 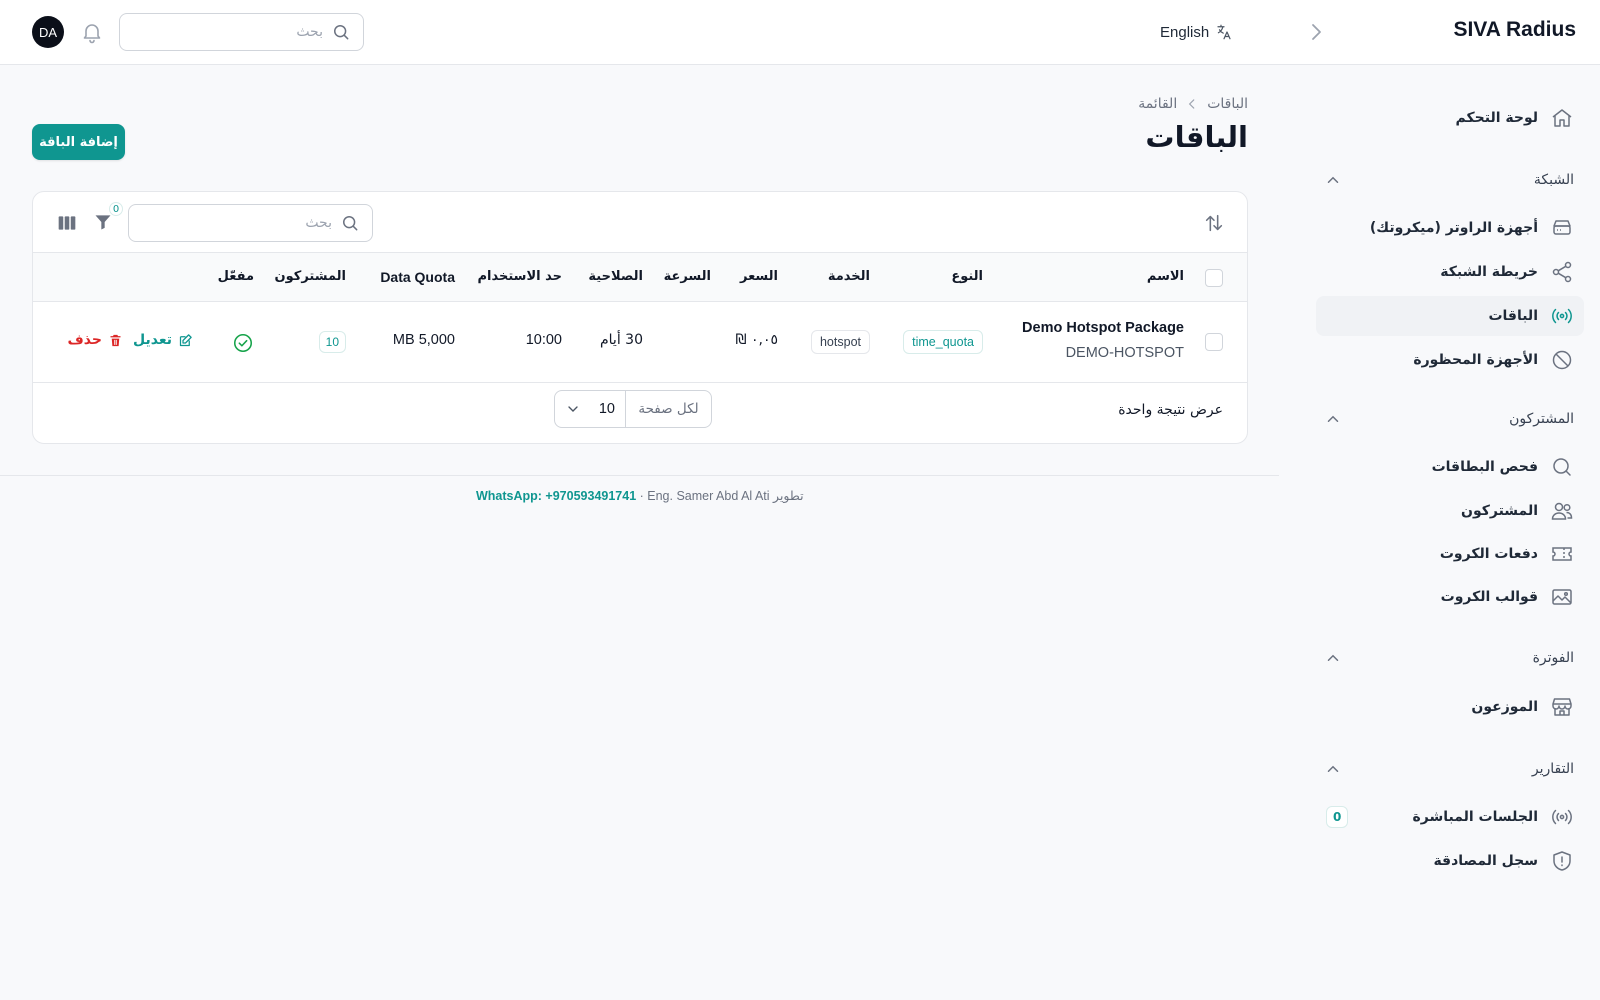 I want to click on column-name: الاسم, so click(x=1165, y=276).